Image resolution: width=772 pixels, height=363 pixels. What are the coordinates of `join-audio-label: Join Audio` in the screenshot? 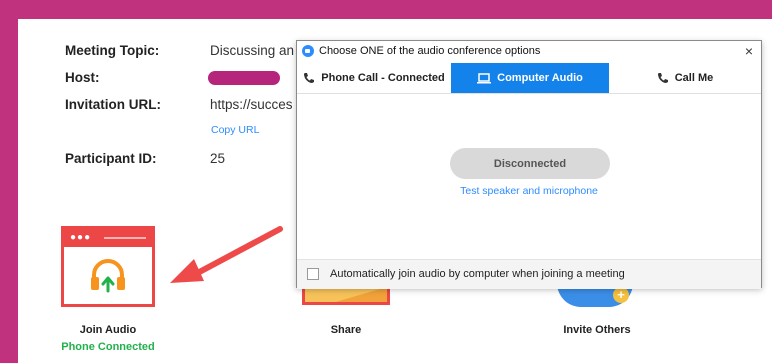 It's located at (108, 330).